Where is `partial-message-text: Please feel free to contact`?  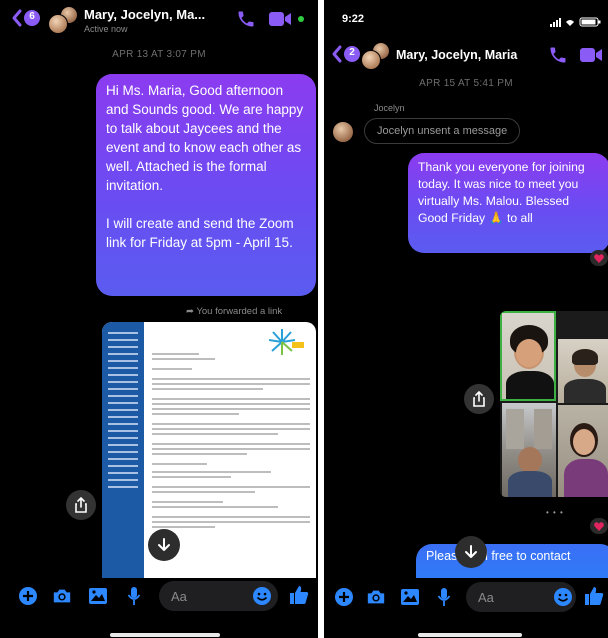
partial-message-text: Please feel free to contact is located at coordinates (498, 556).